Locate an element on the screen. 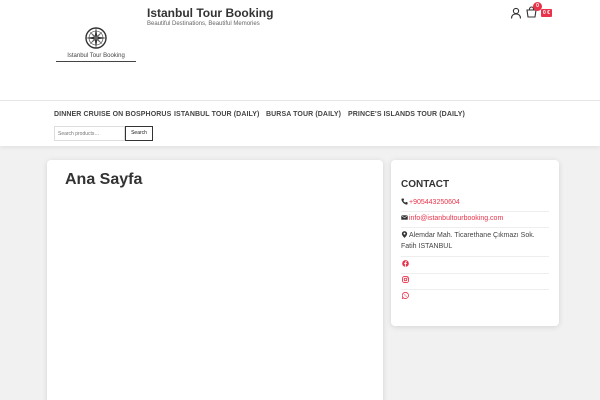 The height and width of the screenshot is (400, 600). search-button: Search is located at coordinates (139, 133).